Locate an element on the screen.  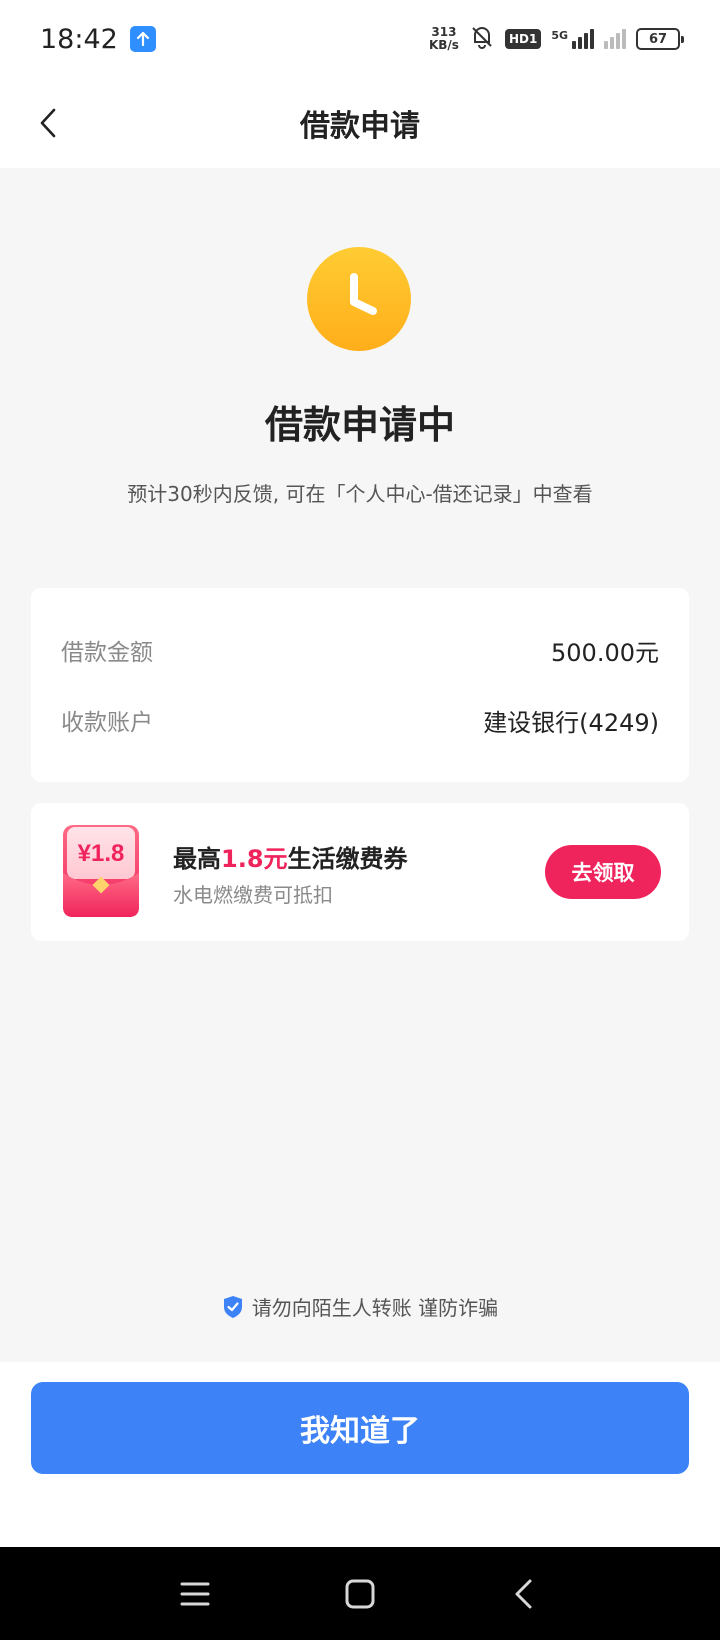
coupon-subtitle: 水电燃缴费可抵扣 is located at coordinates (253, 895).